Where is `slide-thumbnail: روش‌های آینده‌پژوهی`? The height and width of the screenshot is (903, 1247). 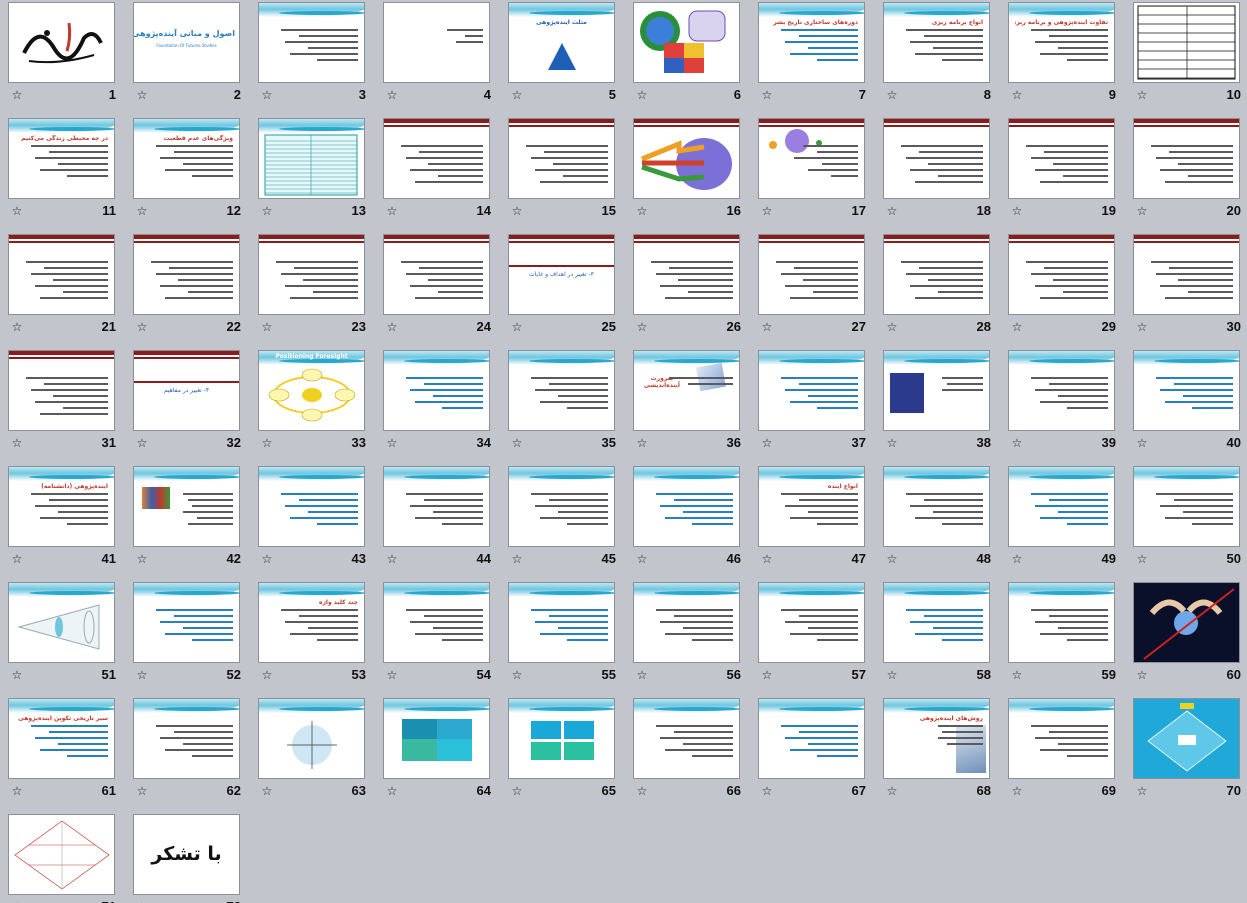 slide-thumbnail: روش‌های آینده‌پژوهی is located at coordinates (936, 738).